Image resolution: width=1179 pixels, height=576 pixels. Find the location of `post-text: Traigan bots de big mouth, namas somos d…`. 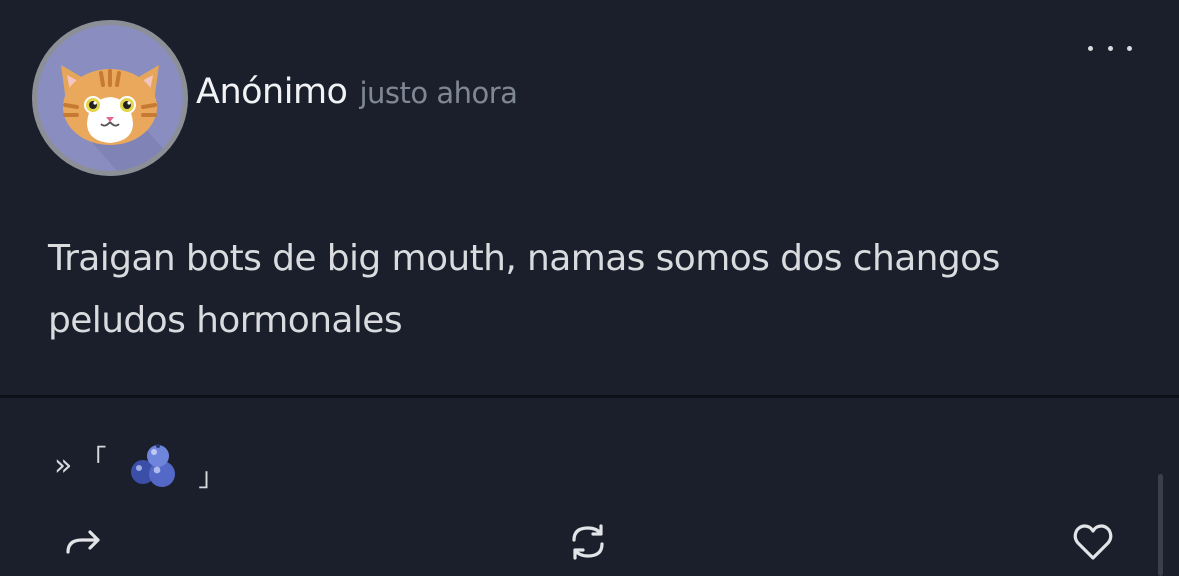

post-text: Traigan bots de big mouth, namas somos d… is located at coordinates (524, 289).